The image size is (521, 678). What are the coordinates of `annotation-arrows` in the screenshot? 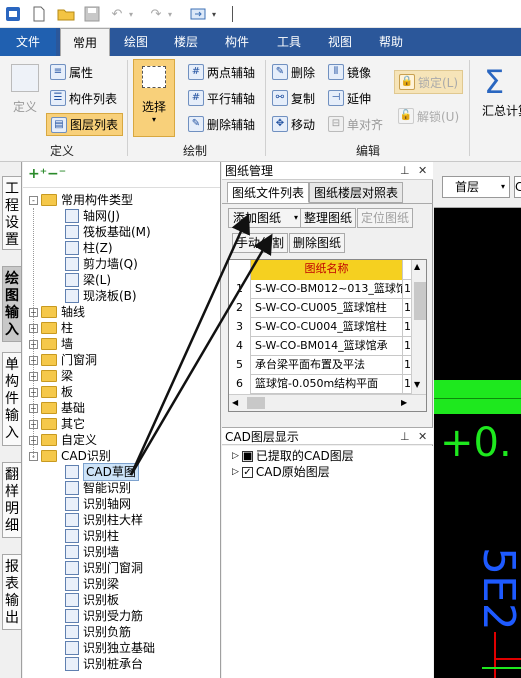 It's located at (201, 344).